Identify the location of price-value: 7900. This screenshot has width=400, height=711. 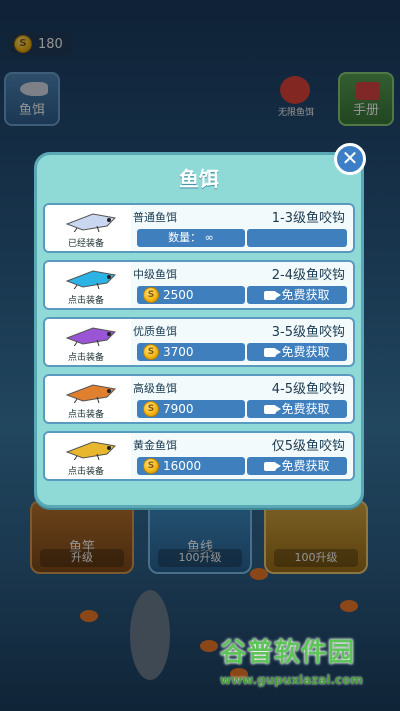
(178, 409).